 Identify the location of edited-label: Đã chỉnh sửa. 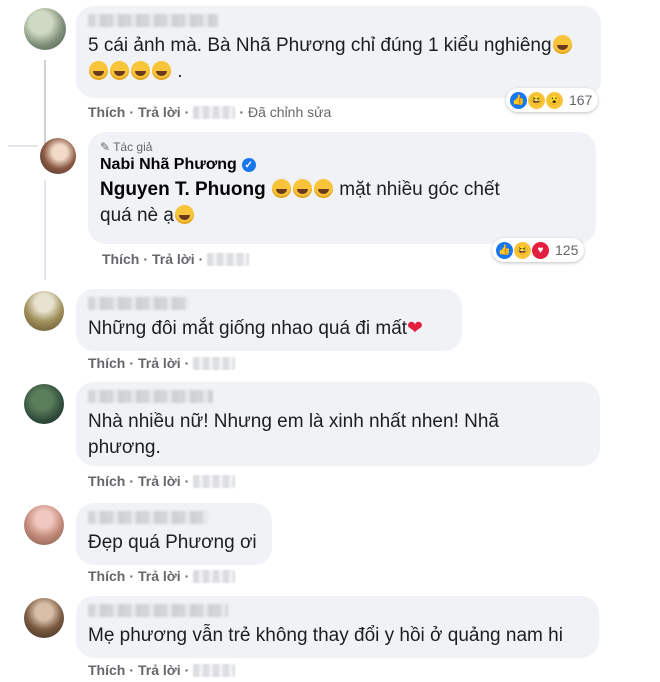
(289, 112).